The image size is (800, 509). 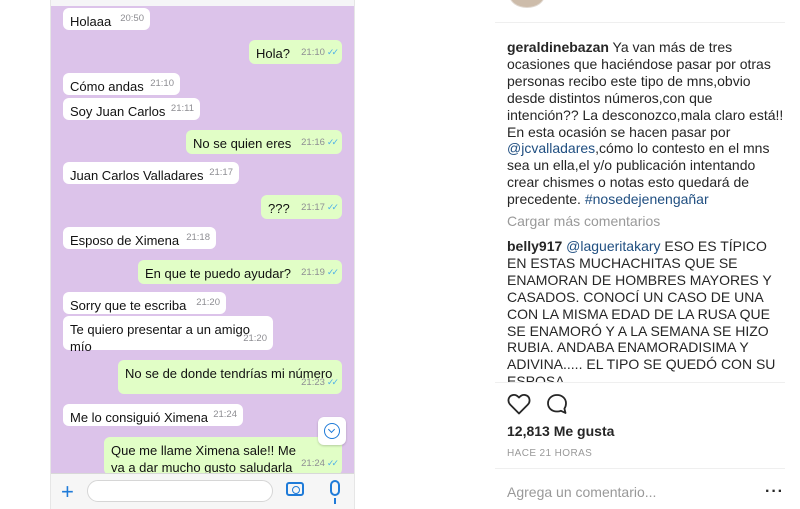 I want to click on chat-message-out: ??? 21:17 ✓✓, so click(x=301, y=207).